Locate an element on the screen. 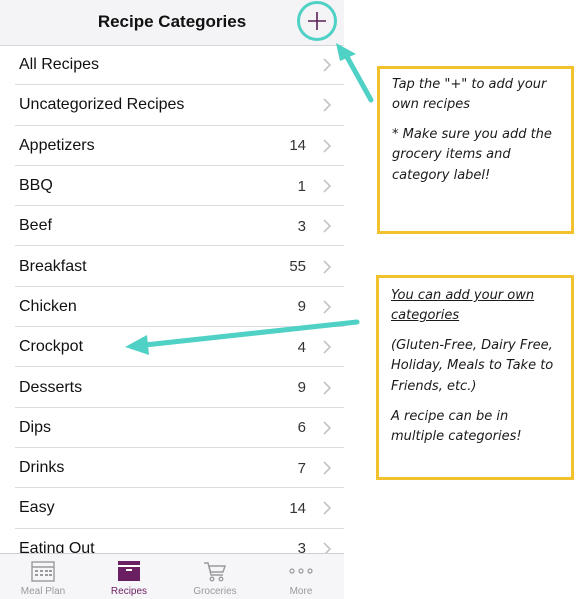 The width and height of the screenshot is (576, 599). more-icon is located at coordinates (301, 571).